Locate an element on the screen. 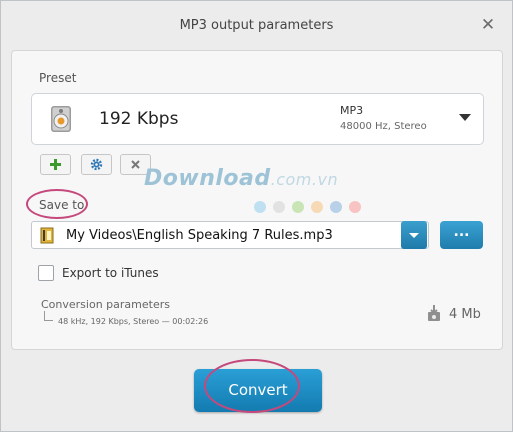  save-path-field: My Videos\English Speaking 7 Rules.mp3 is located at coordinates (230, 235).